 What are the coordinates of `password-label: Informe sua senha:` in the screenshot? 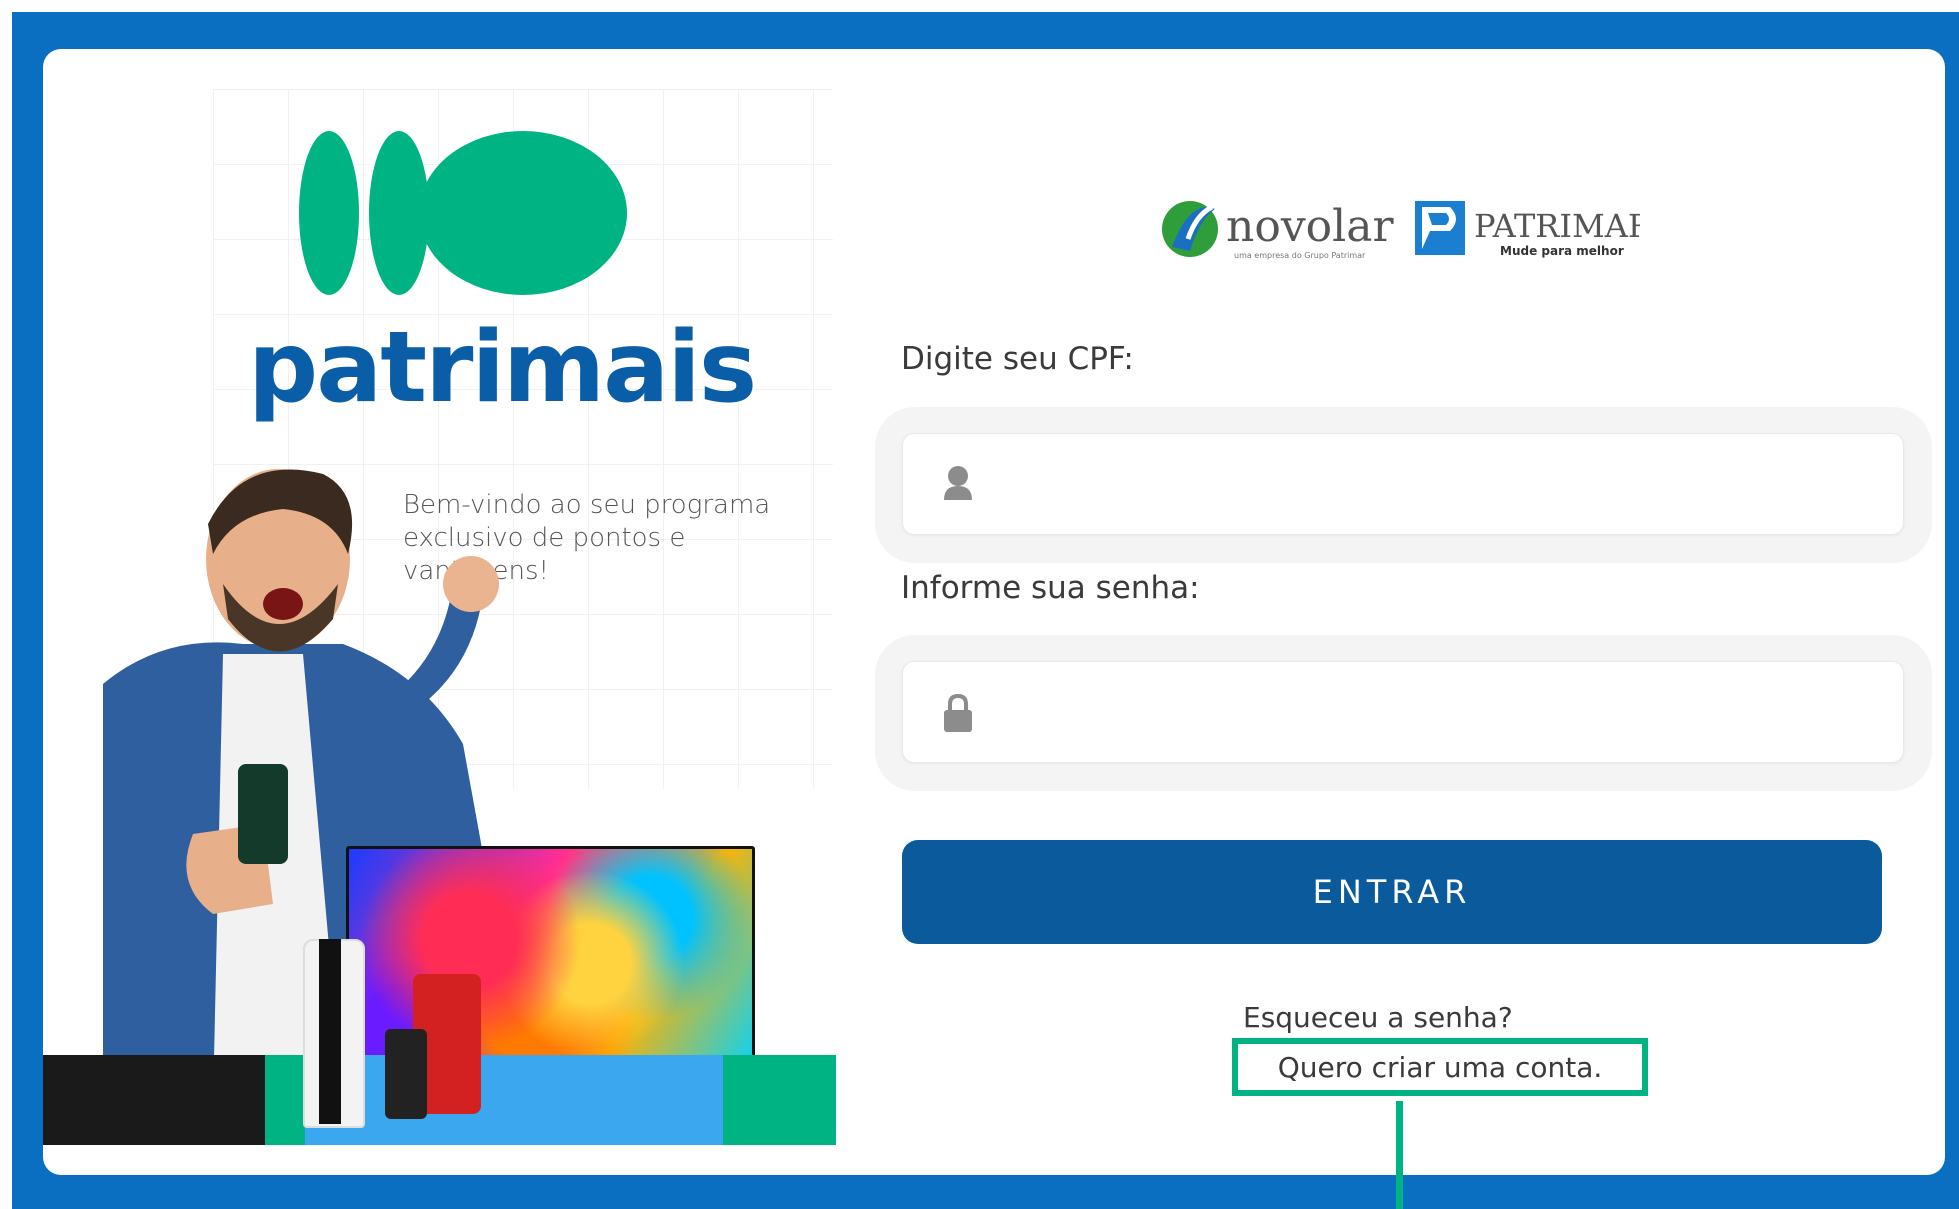 It's located at (1050, 588).